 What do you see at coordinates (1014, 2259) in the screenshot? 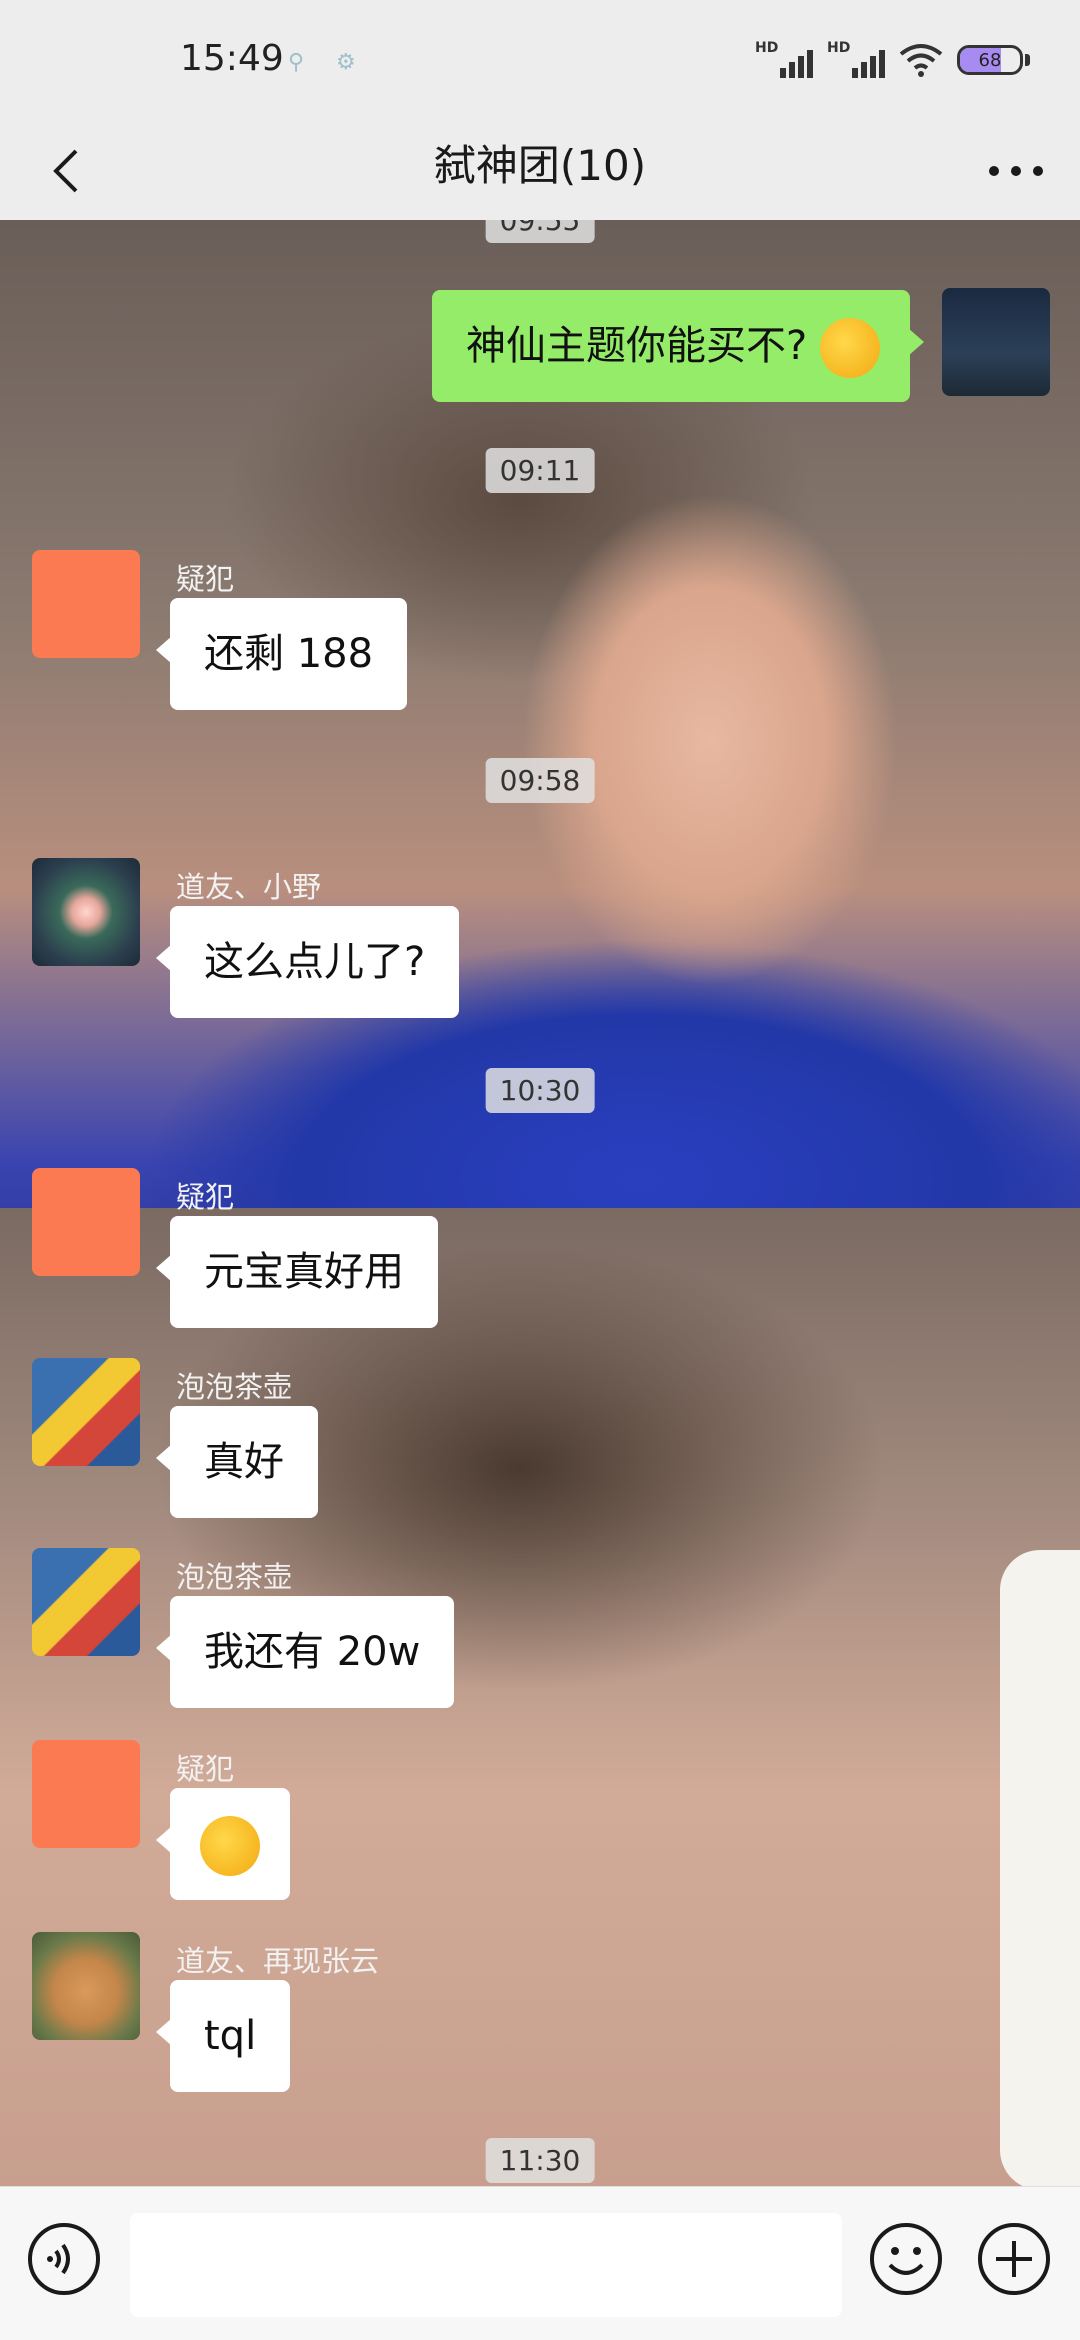
I see `more-functions-button` at bounding box center [1014, 2259].